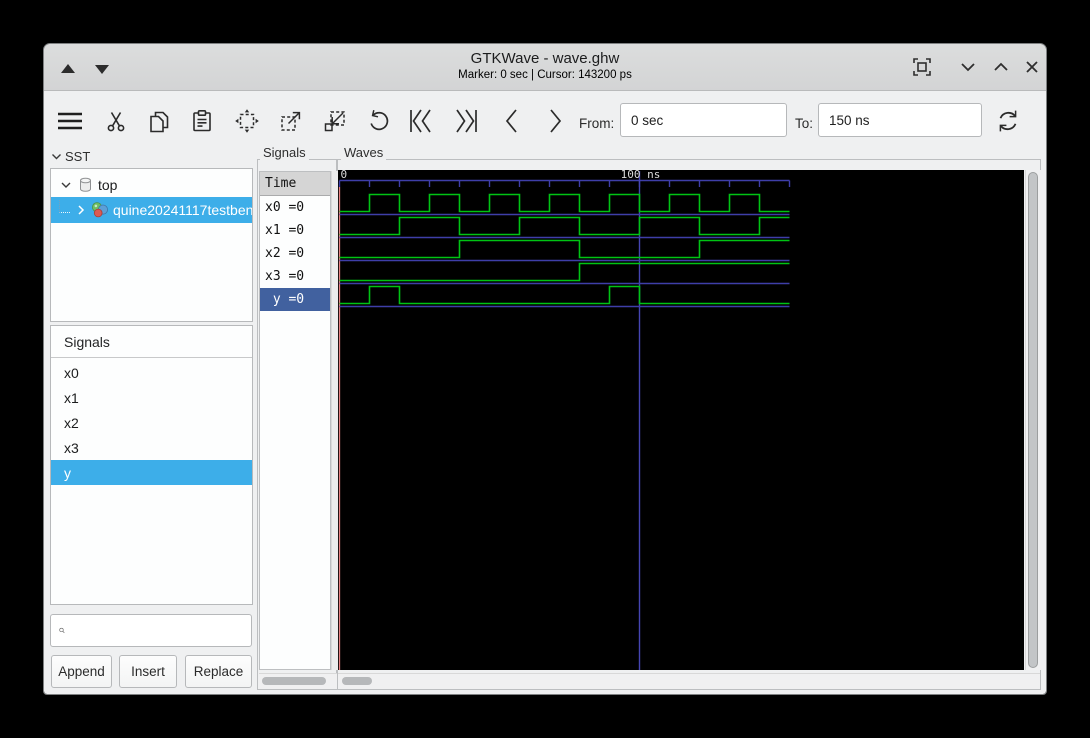  Describe the element at coordinates (378, 121) in the screenshot. I see `undo-icon` at that location.